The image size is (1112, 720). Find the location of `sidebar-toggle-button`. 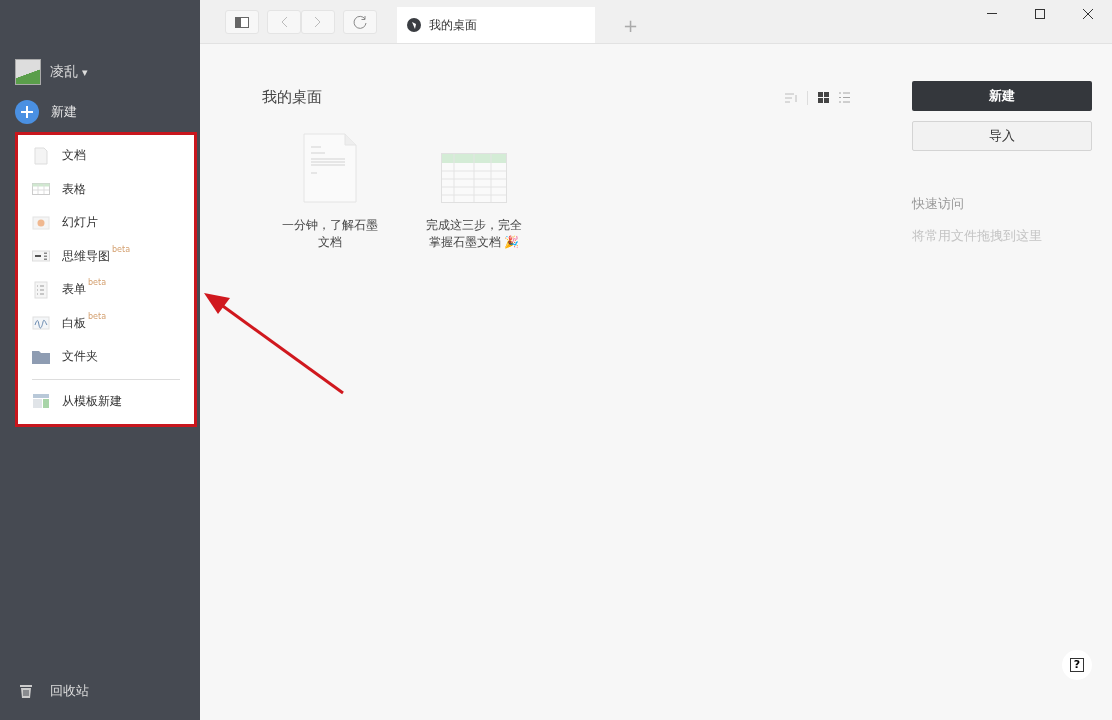

sidebar-toggle-button is located at coordinates (242, 22).